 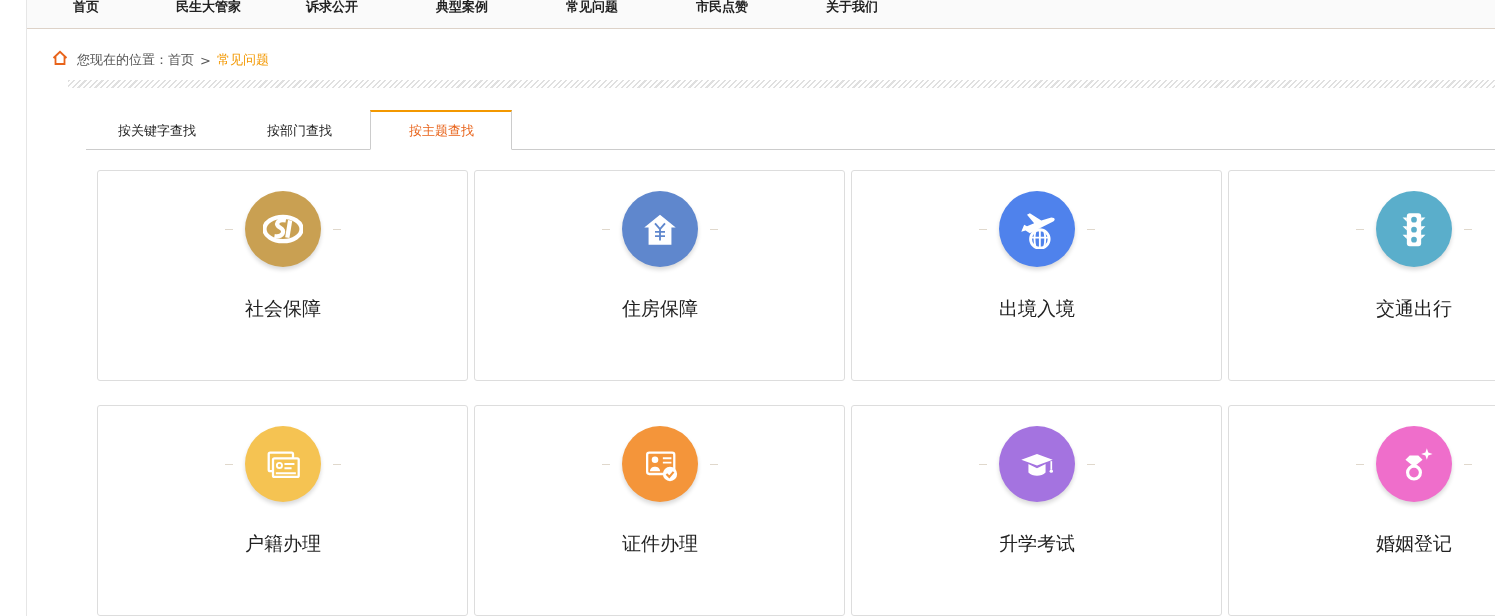 What do you see at coordinates (282, 510) in the screenshot?
I see `topic-card: 户籍办理` at bounding box center [282, 510].